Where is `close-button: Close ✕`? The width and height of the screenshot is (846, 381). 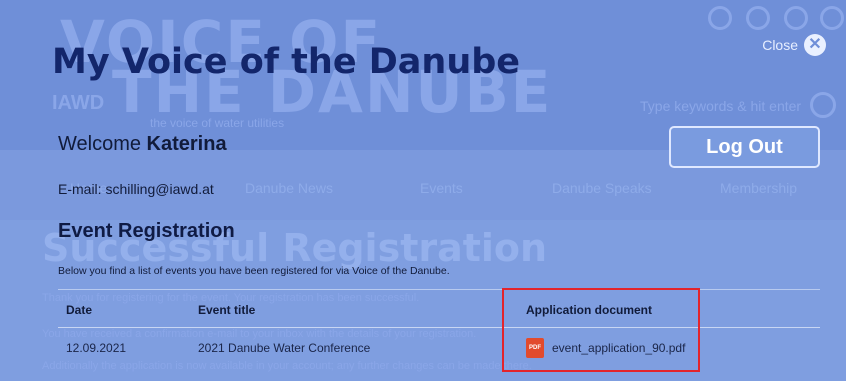
close-button: Close ✕ is located at coordinates (794, 45).